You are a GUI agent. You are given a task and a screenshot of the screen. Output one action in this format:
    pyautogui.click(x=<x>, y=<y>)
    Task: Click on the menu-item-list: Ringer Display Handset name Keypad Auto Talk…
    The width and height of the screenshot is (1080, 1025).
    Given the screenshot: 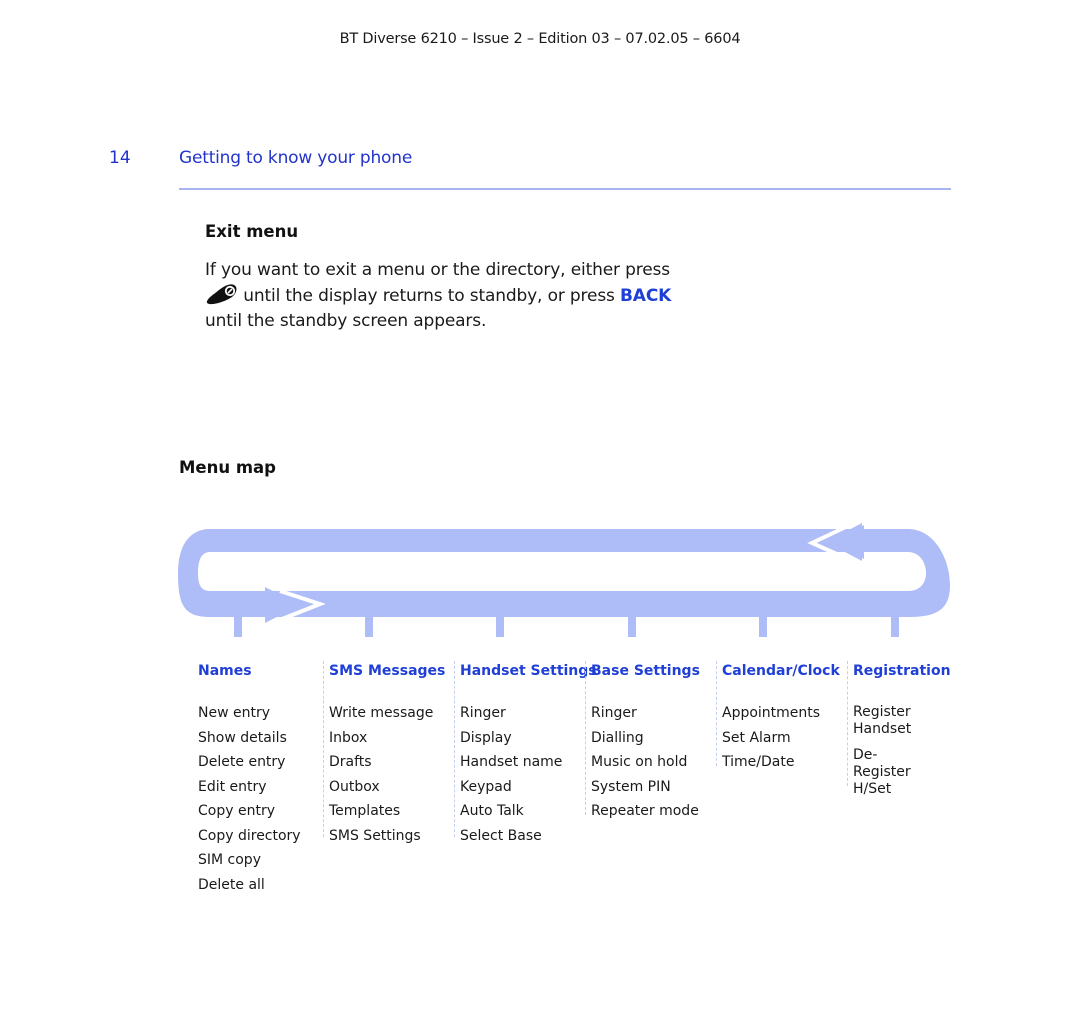 What is the action you would take?
    pyautogui.click(x=524, y=774)
    